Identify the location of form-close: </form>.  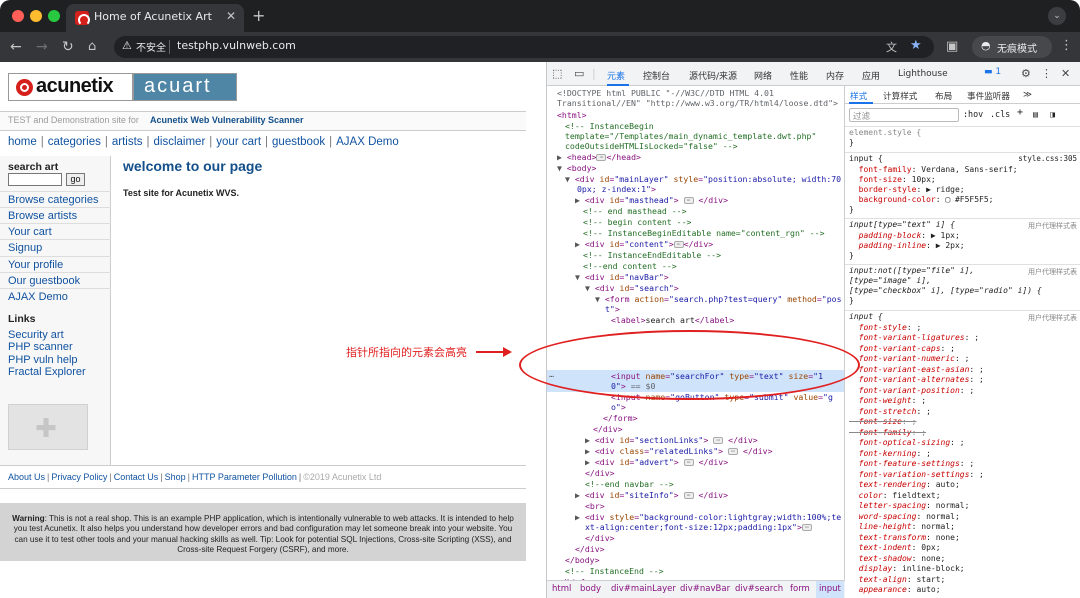
(620, 418).